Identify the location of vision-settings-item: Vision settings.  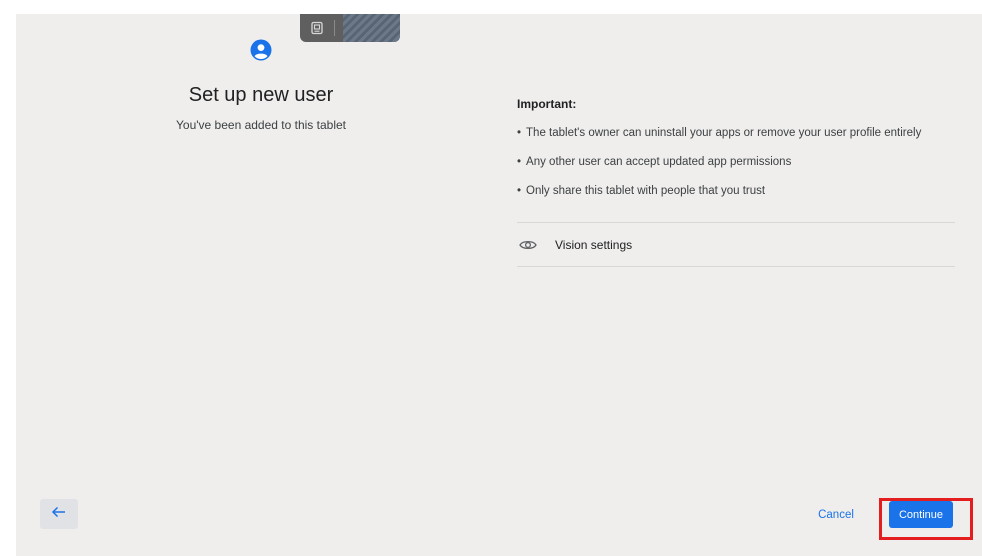
(736, 245).